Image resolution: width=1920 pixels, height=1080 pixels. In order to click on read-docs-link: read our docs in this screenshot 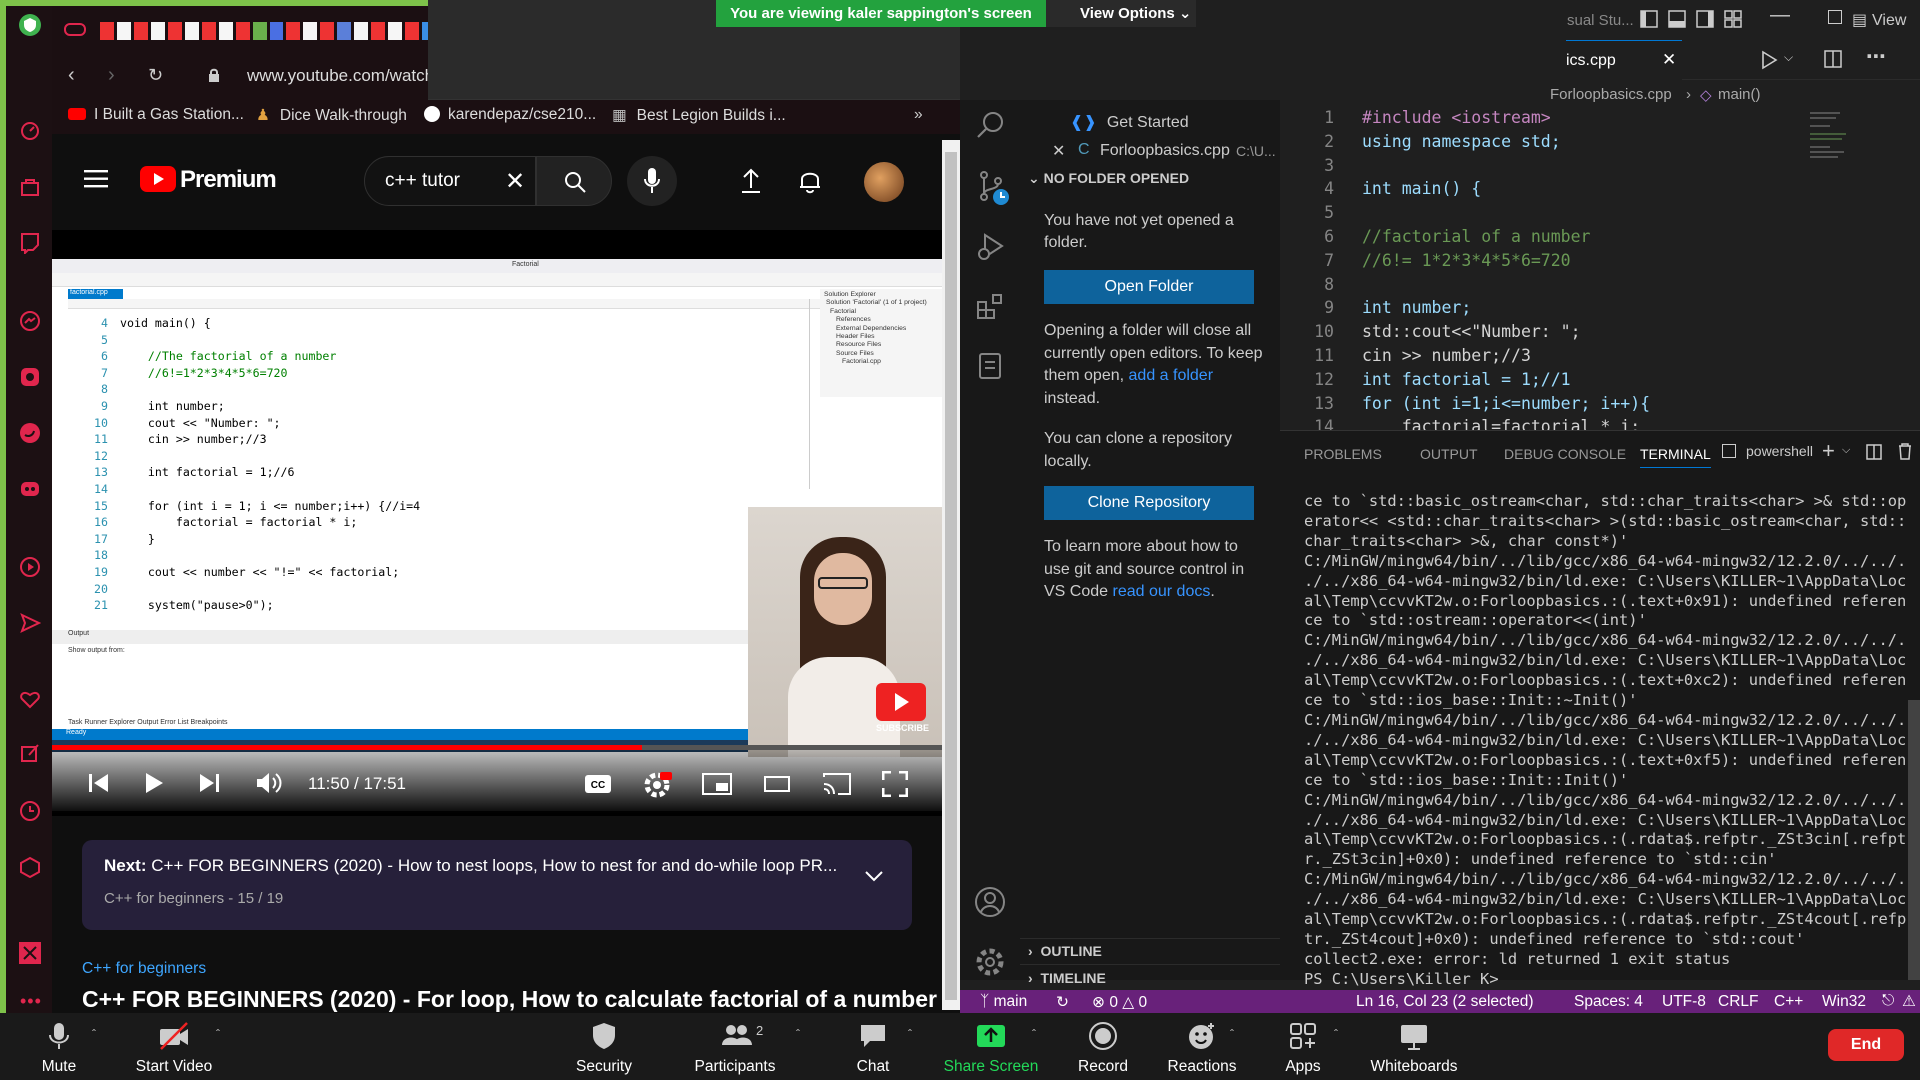, I will do `click(1162, 591)`.